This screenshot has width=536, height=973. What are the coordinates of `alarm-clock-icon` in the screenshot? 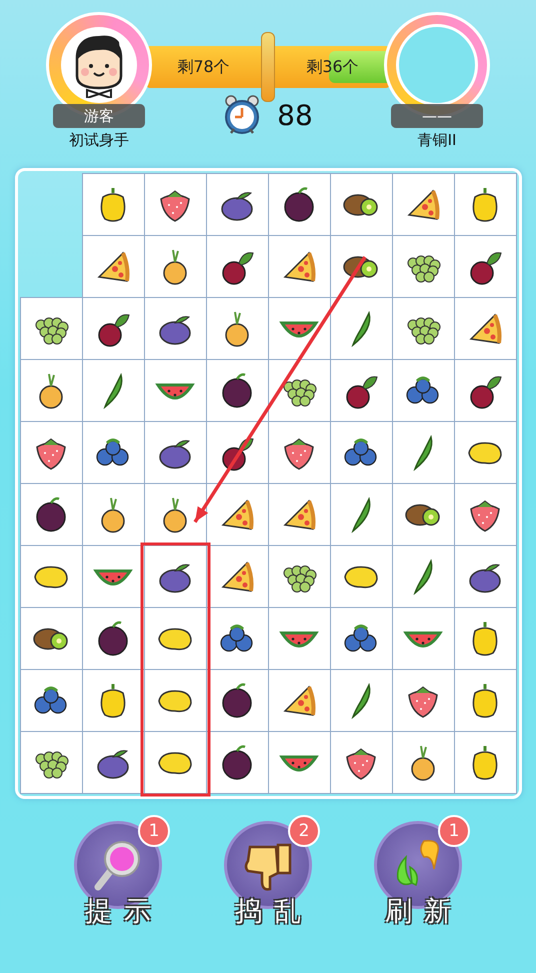 It's located at (242, 115).